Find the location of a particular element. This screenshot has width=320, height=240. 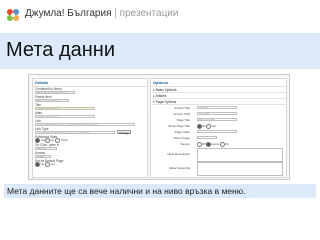

chevron-down-icon: ▾ is located at coordinates (154, 101).